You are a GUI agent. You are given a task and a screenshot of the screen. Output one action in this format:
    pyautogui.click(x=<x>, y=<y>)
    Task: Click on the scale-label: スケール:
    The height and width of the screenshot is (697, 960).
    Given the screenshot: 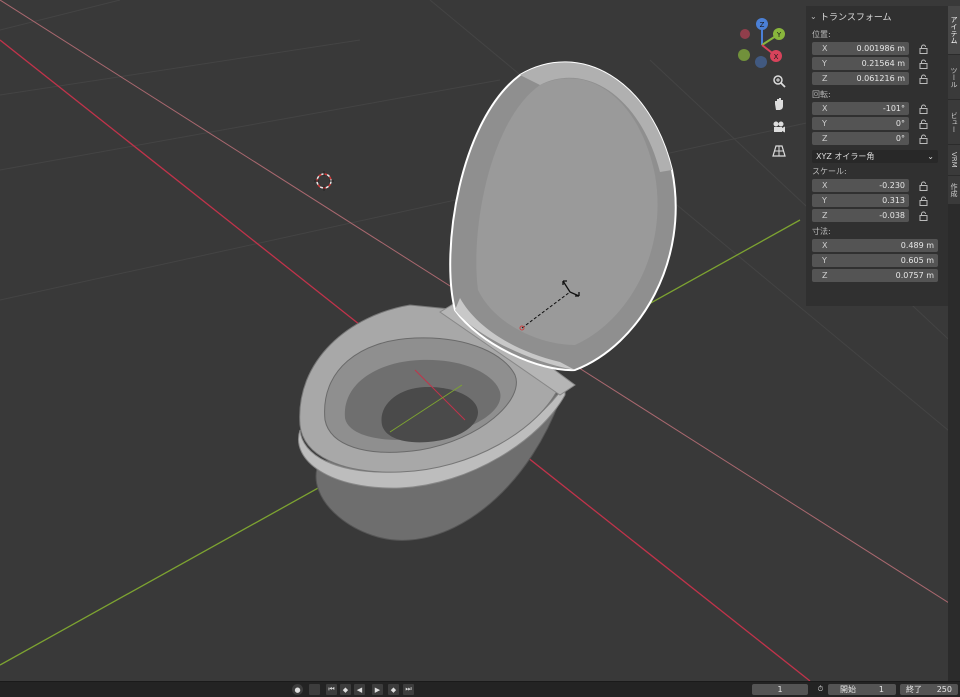 What is the action you would take?
    pyautogui.click(x=829, y=171)
    